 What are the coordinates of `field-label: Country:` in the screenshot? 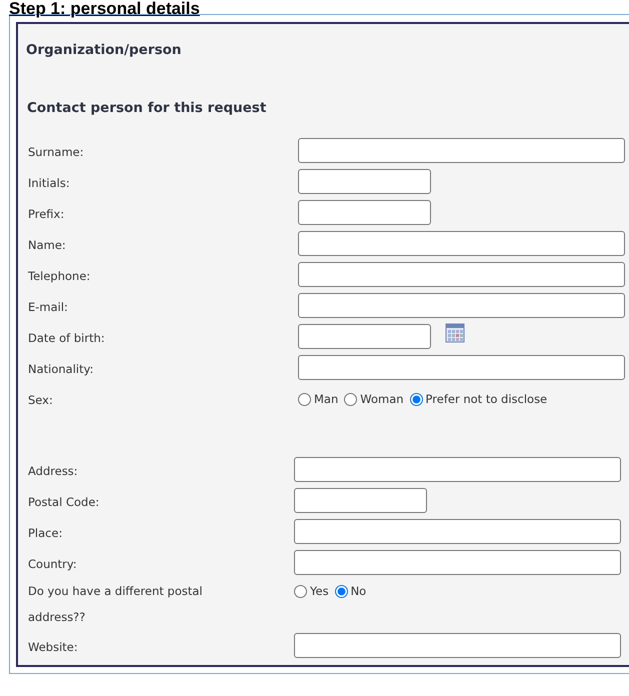 It's located at (52, 564).